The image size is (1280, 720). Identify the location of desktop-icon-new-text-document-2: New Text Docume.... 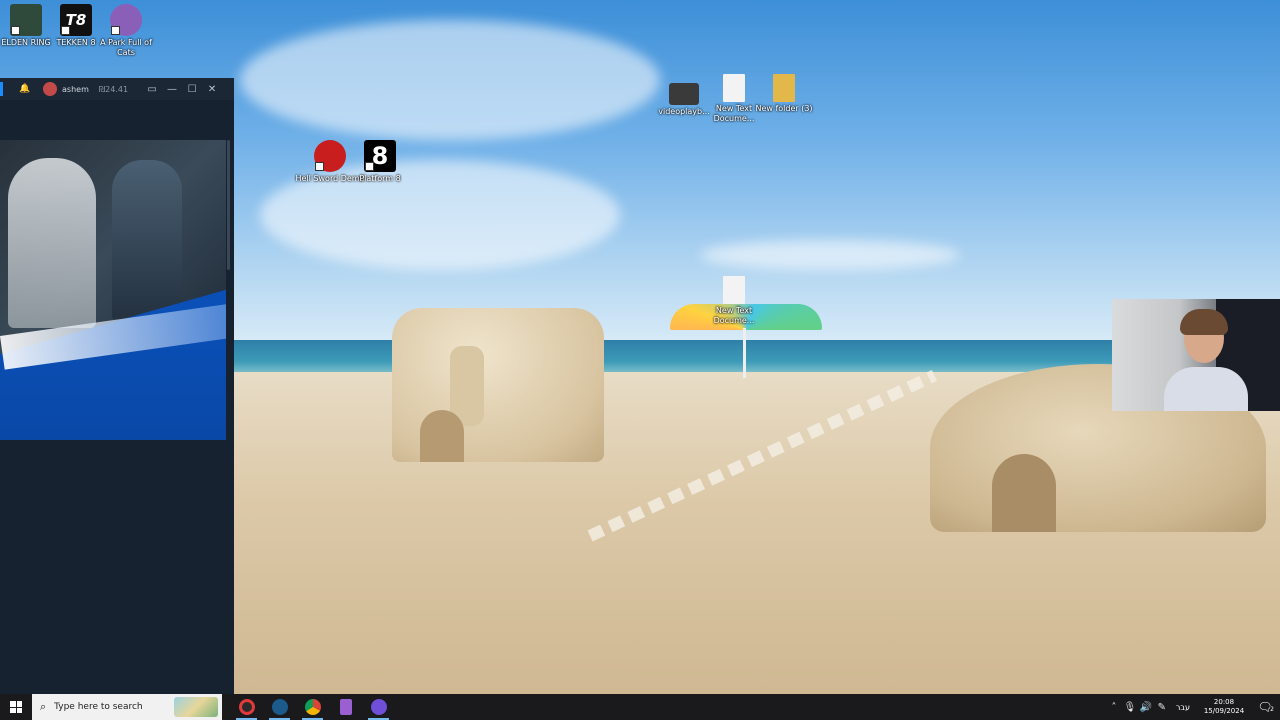
(734, 301).